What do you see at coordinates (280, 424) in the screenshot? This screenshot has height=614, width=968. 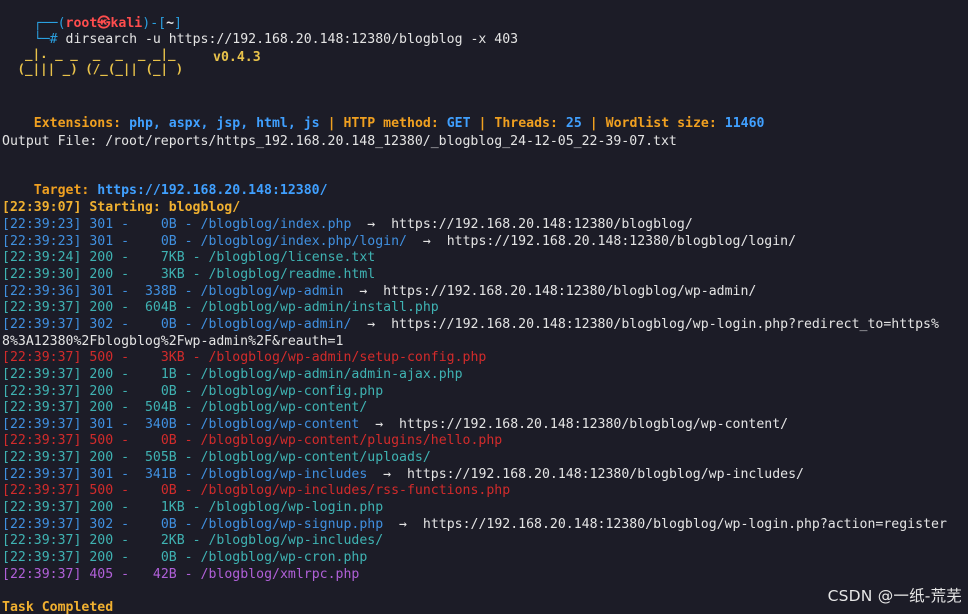 I see `result-path: /blogblog/wp-content` at bounding box center [280, 424].